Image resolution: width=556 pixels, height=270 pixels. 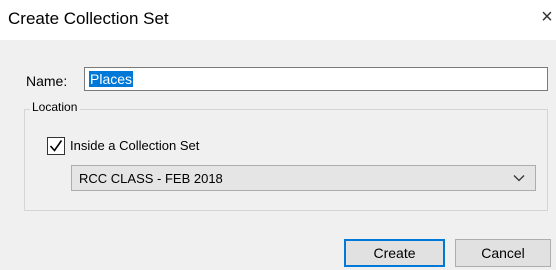 What do you see at coordinates (316, 79) in the screenshot?
I see `name-input: Places` at bounding box center [316, 79].